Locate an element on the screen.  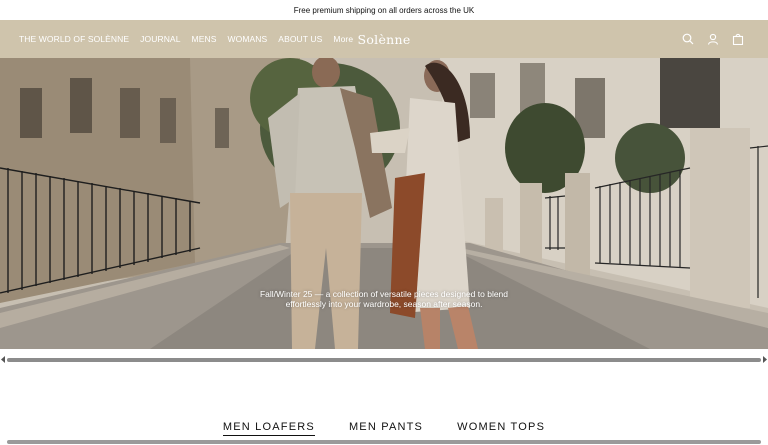
tab-men-pants: MEN PANTS is located at coordinates (386, 428).